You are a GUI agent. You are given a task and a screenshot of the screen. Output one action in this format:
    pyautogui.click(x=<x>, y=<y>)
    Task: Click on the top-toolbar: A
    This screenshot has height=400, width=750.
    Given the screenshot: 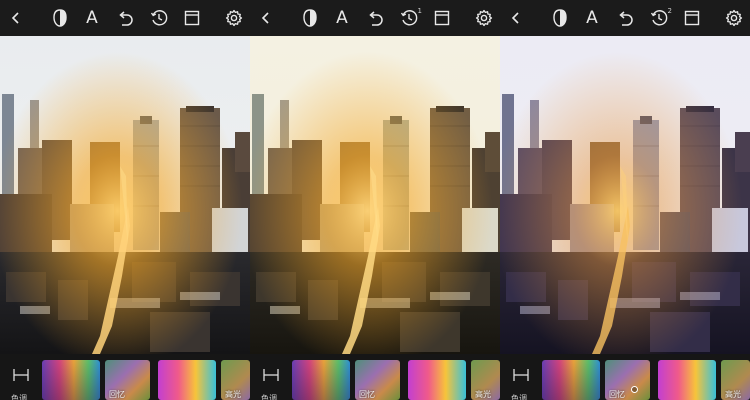 What is the action you would take?
    pyautogui.click(x=125, y=18)
    